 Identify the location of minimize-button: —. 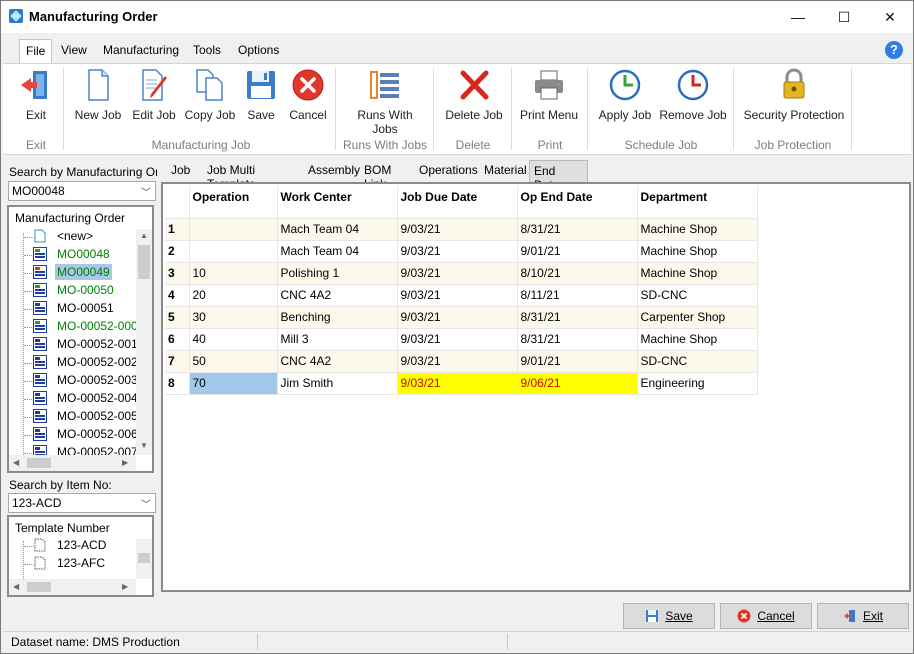
(798, 17).